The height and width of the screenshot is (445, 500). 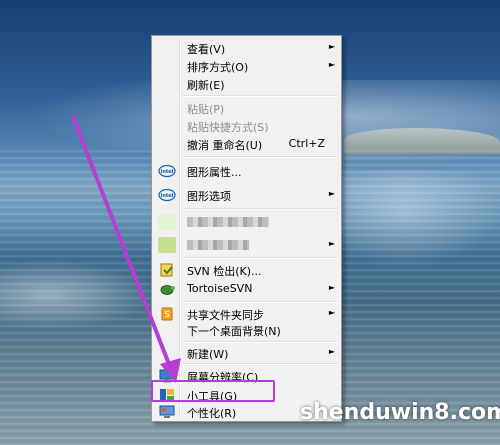 What do you see at coordinates (246, 353) in the screenshot?
I see `menu-item-new: 新建(W) ►` at bounding box center [246, 353].